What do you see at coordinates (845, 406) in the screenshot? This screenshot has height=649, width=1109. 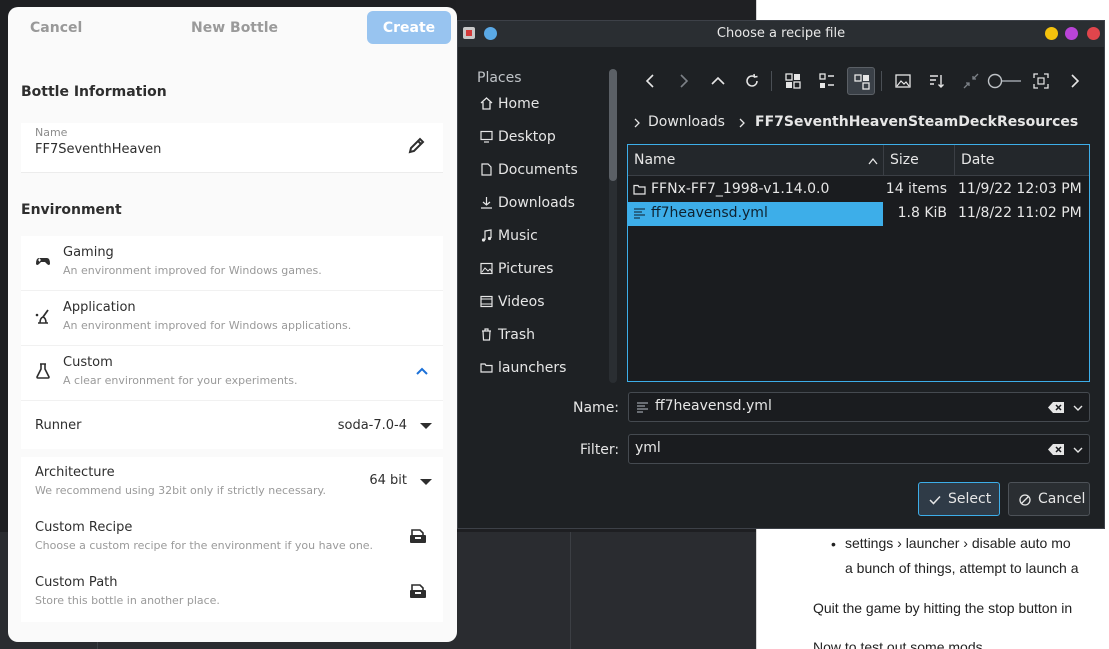 I see `filename-input` at bounding box center [845, 406].